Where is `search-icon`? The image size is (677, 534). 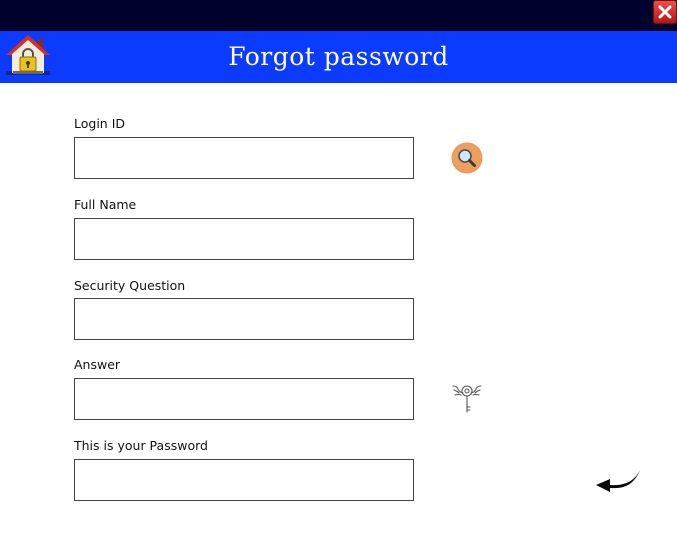
search-icon is located at coordinates (467, 158).